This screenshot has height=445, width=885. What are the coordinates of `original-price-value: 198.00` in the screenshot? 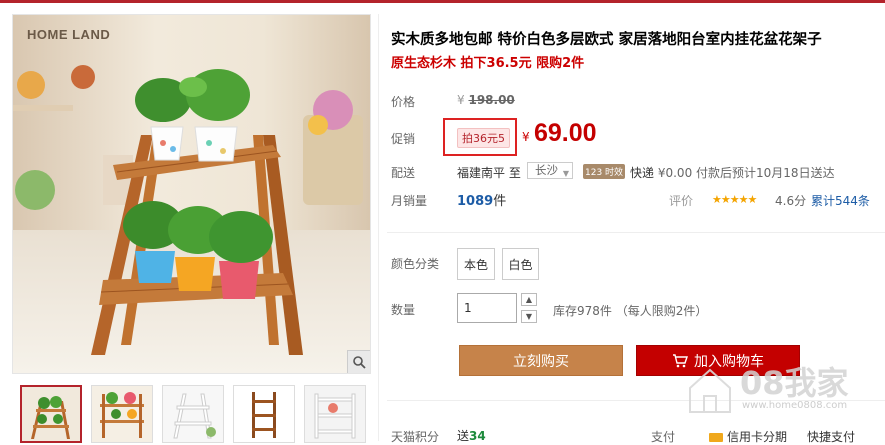 It's located at (491, 100).